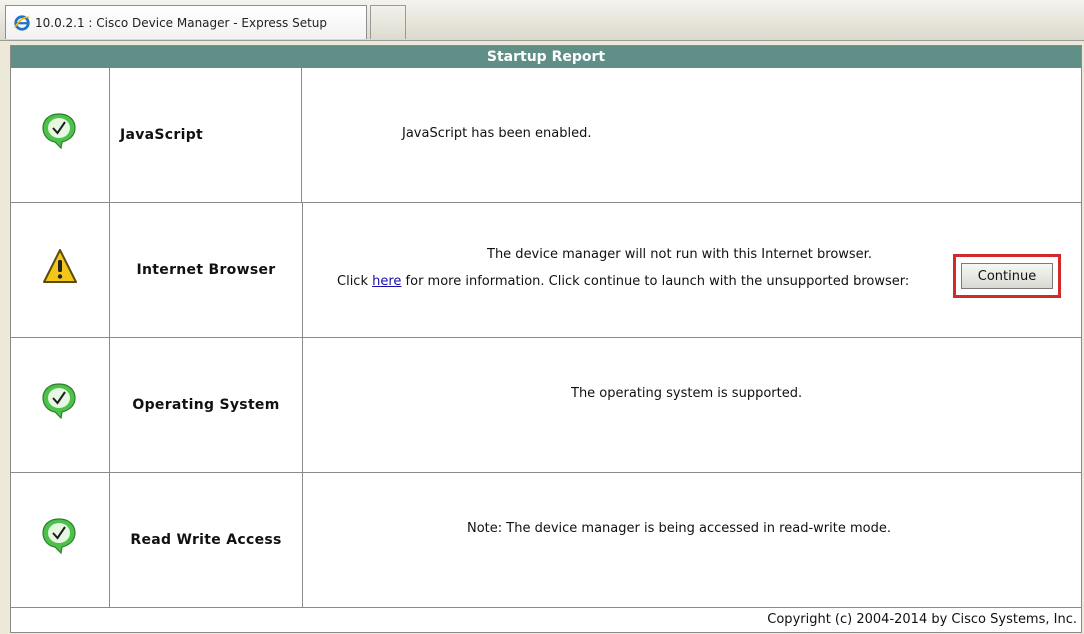 The width and height of the screenshot is (1084, 634). Describe the element at coordinates (206, 405) in the screenshot. I see `row-name: Operating System` at that location.